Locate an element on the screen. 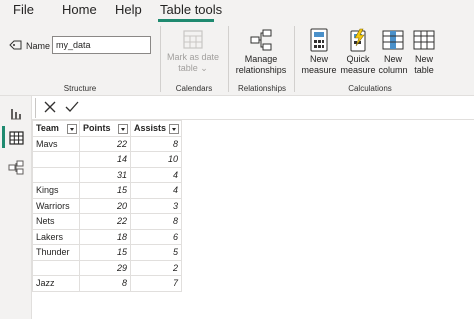  report-view-button is located at coordinates (16, 113).